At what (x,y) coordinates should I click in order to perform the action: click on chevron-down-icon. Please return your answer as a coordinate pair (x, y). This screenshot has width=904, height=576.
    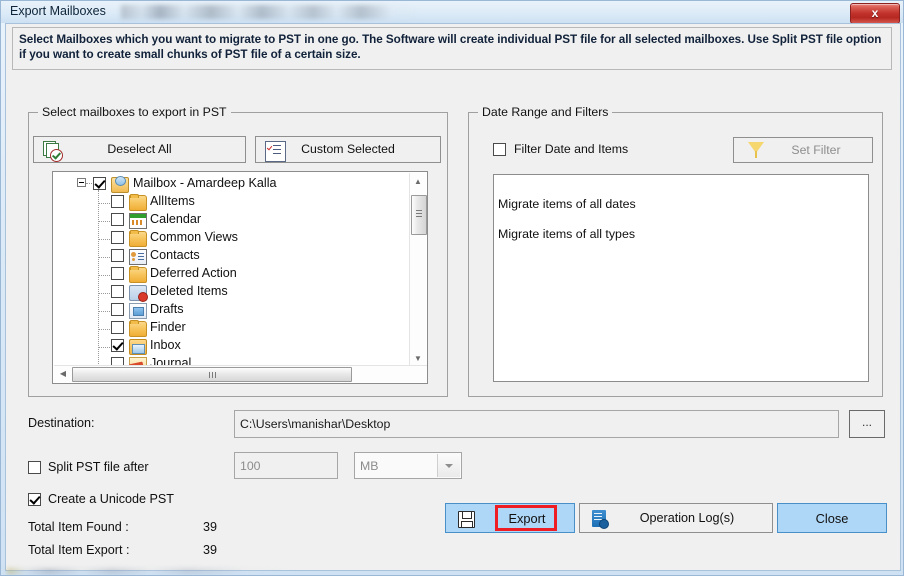
    Looking at the image, I should click on (448, 465).